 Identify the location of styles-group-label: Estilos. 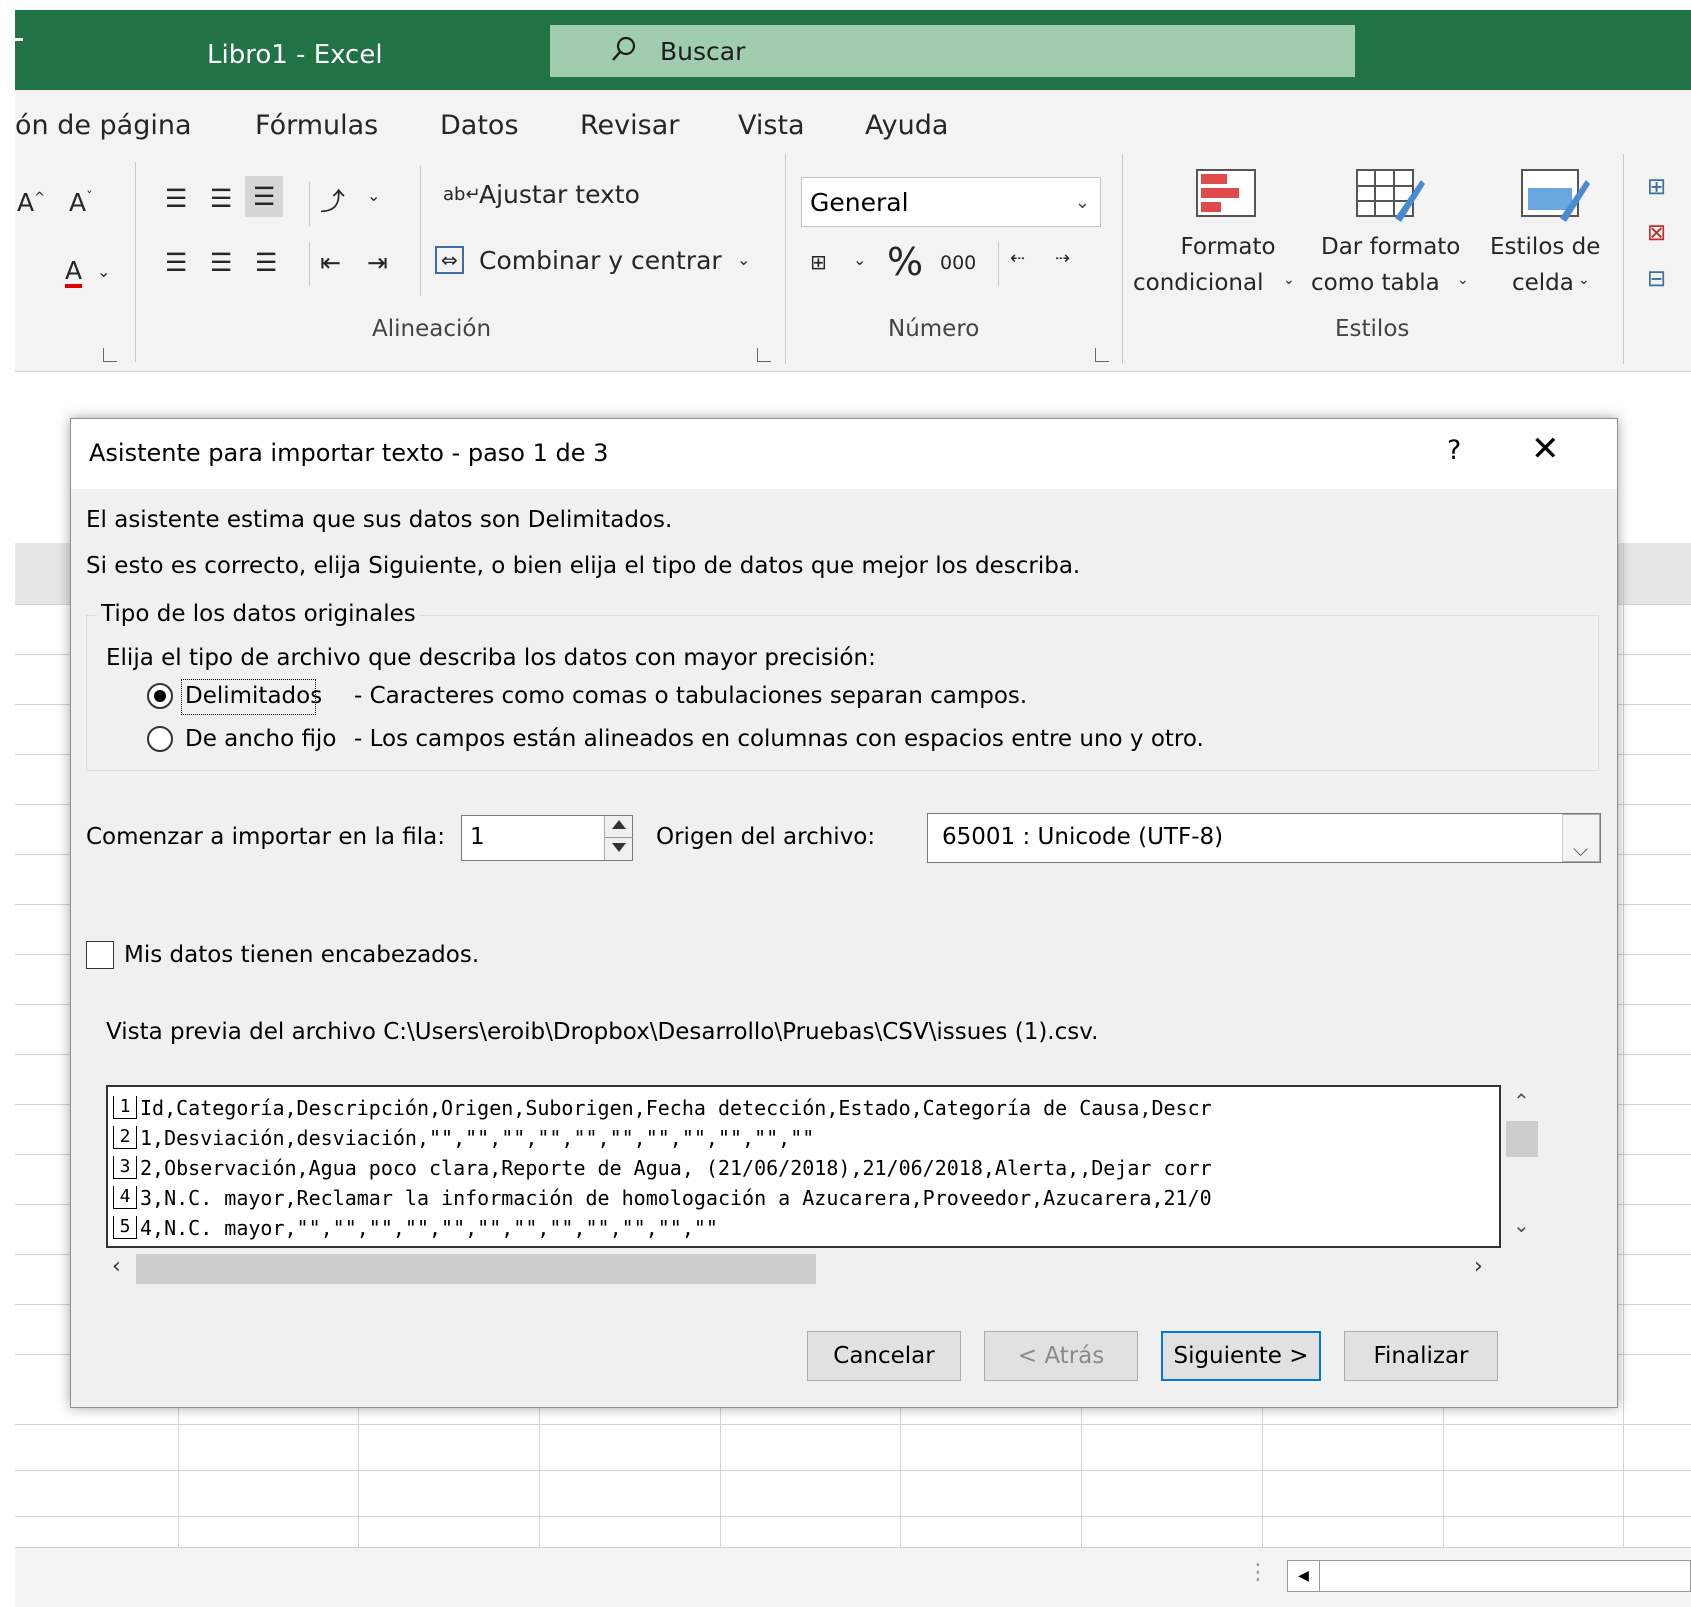
(1372, 329).